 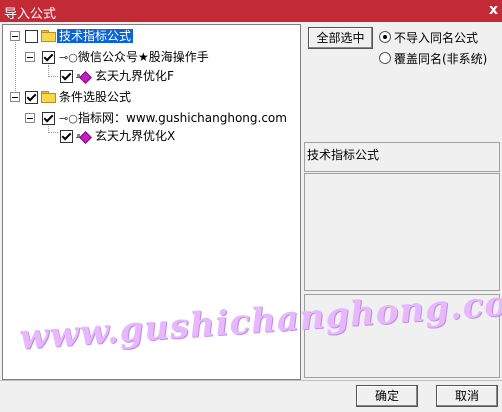 What do you see at coordinates (48, 57) in the screenshot?
I see `checkbox-wechat` at bounding box center [48, 57].